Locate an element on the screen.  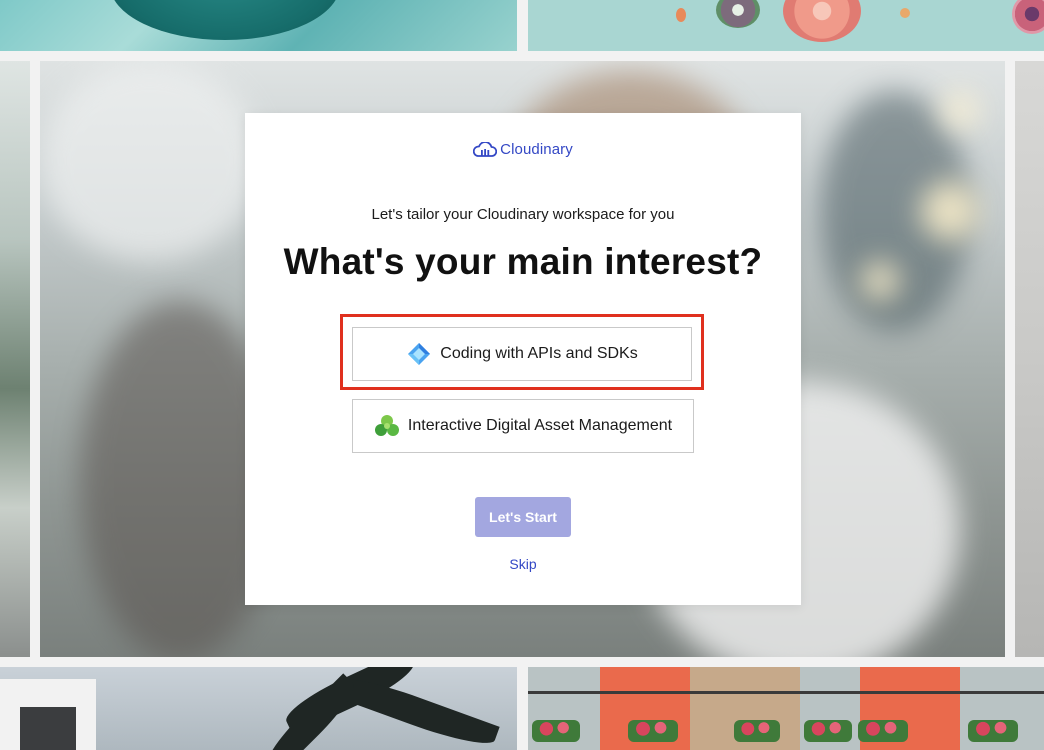
background-photo-flowers is located at coordinates (786, 25).